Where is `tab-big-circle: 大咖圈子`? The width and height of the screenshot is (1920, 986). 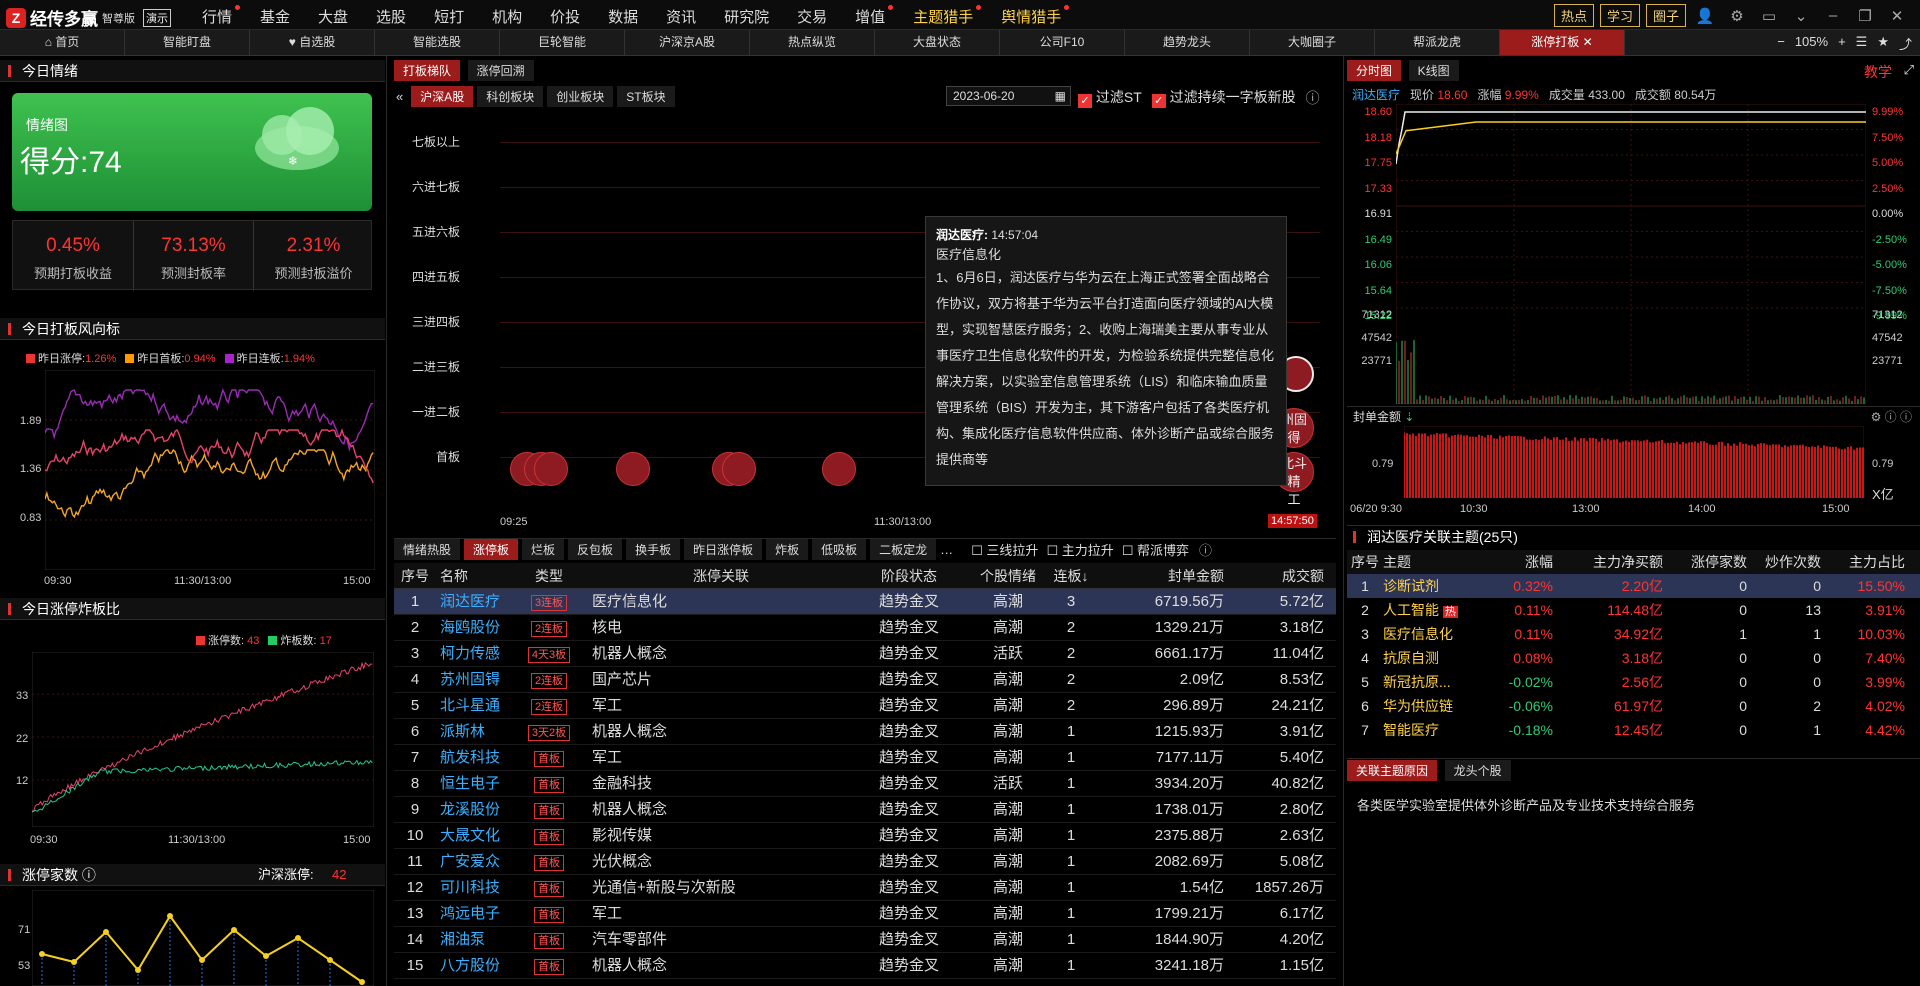 tab-big-circle: 大咖圈子 is located at coordinates (1312, 42).